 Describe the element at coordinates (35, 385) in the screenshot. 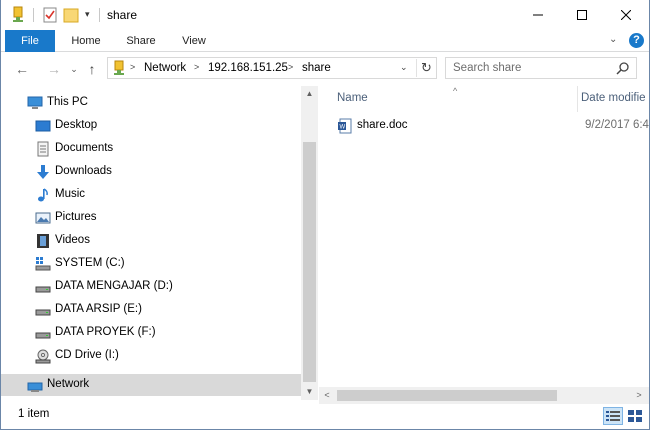

I see `network-icon` at that location.